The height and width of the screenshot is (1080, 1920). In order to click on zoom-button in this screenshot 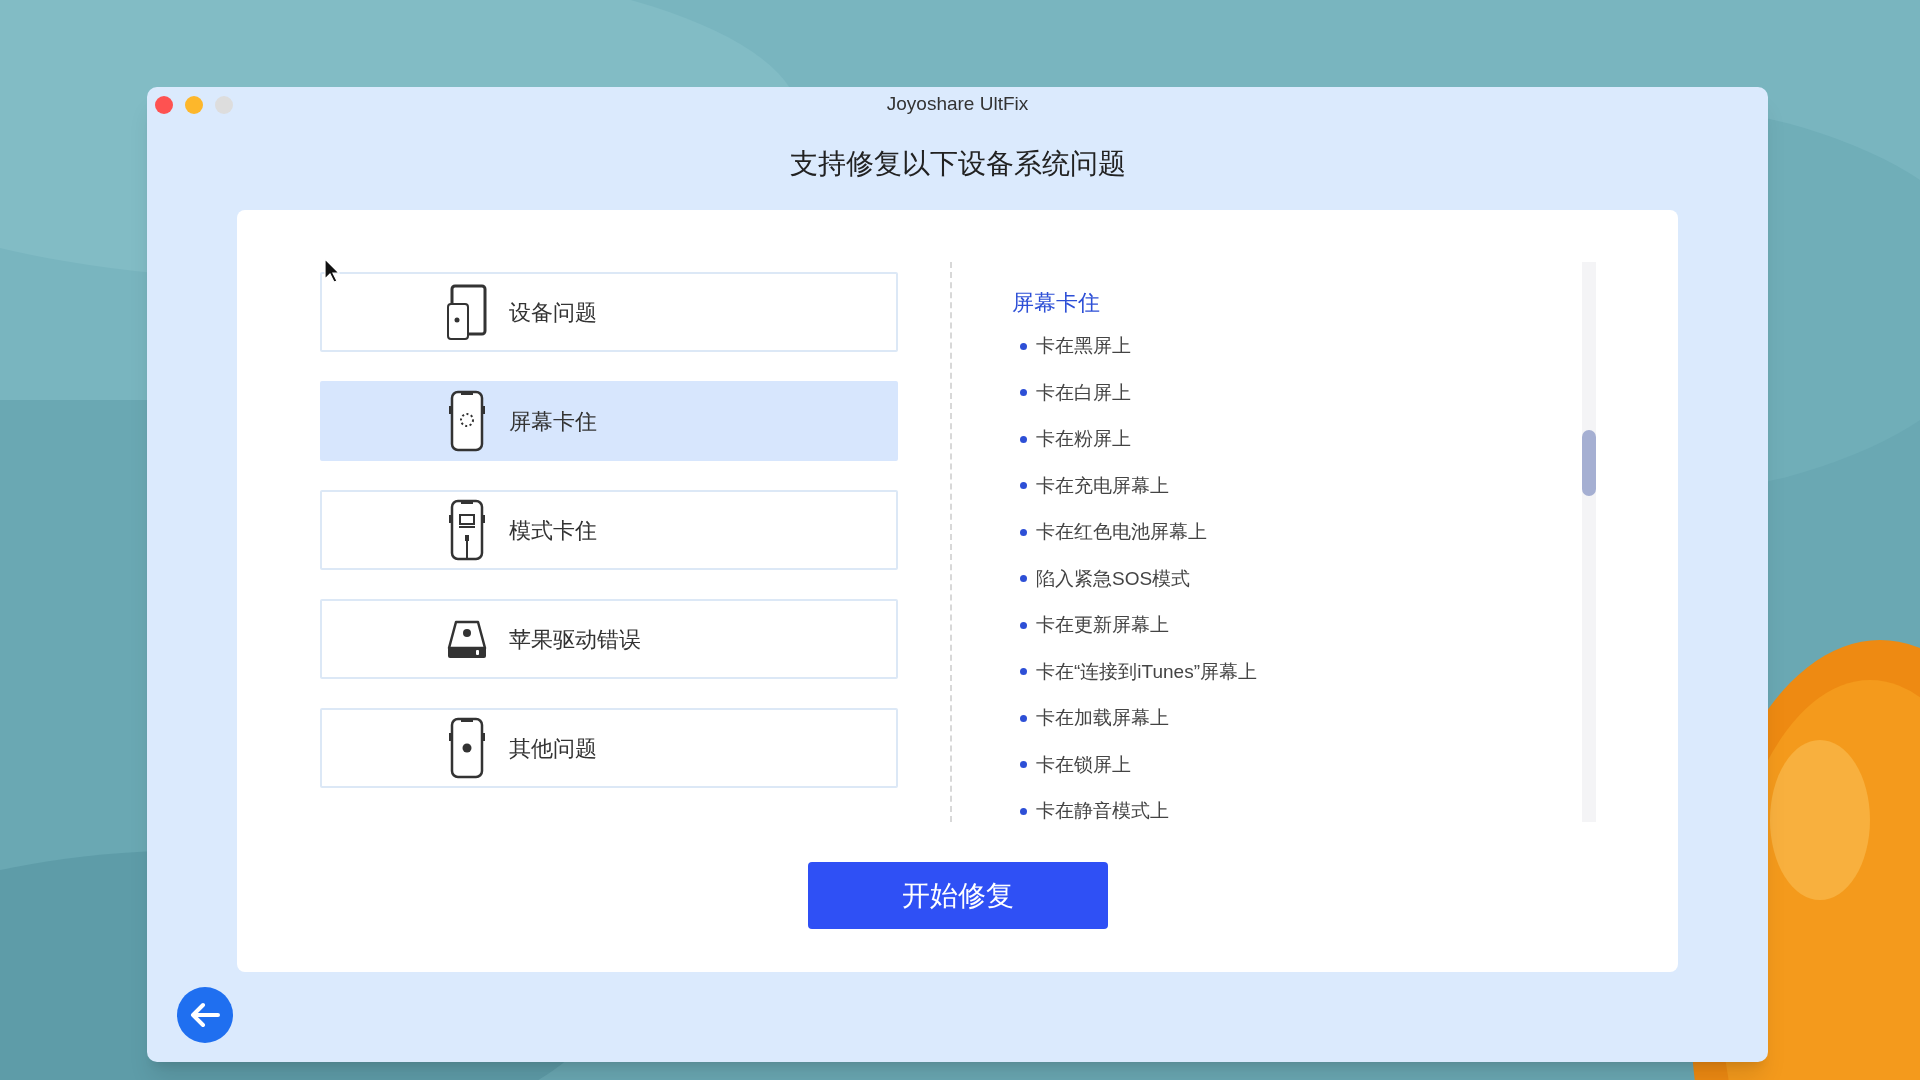, I will do `click(224, 105)`.